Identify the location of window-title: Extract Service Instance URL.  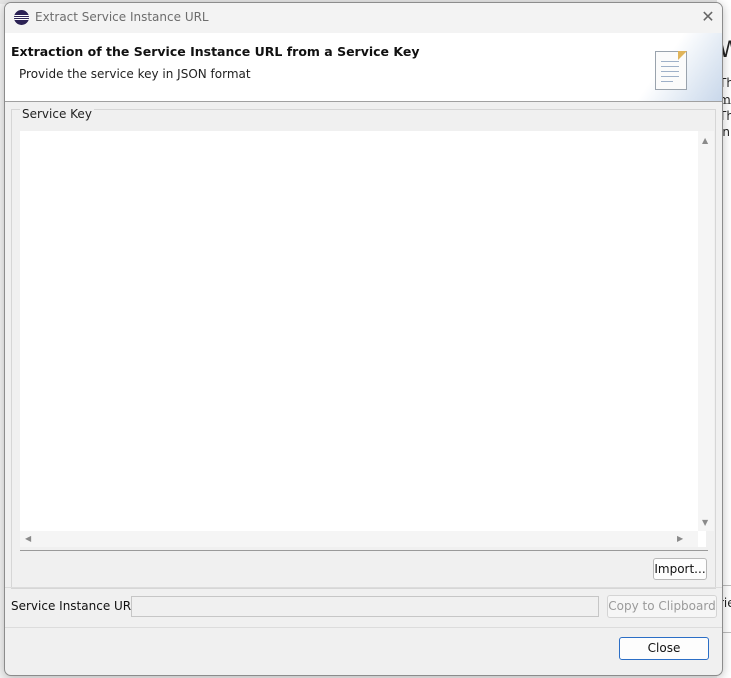
(122, 17).